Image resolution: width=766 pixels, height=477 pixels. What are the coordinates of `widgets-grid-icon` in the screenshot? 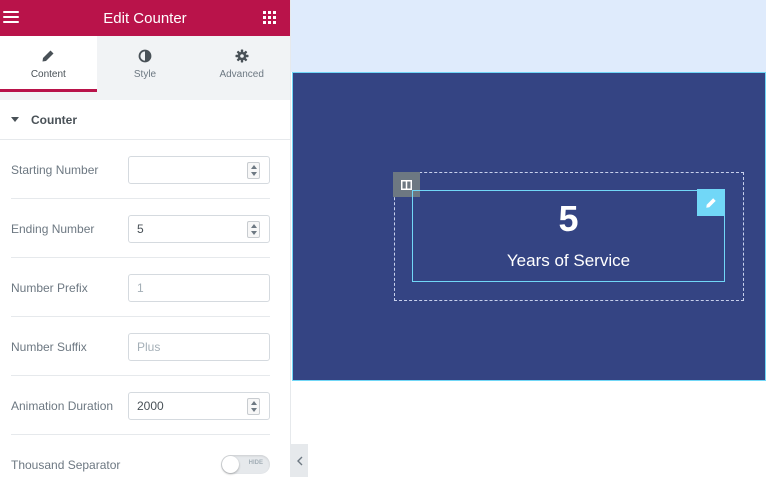 It's located at (269, 17).